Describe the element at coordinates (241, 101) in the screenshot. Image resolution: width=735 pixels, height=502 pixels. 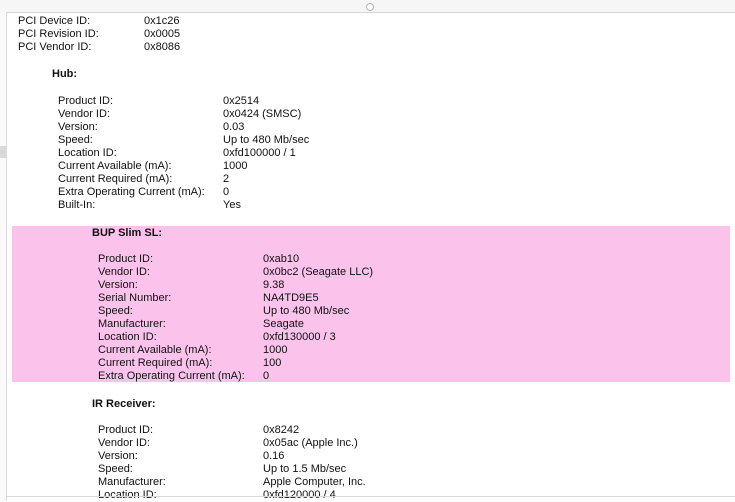
I see `info-value: 0x2514` at that location.